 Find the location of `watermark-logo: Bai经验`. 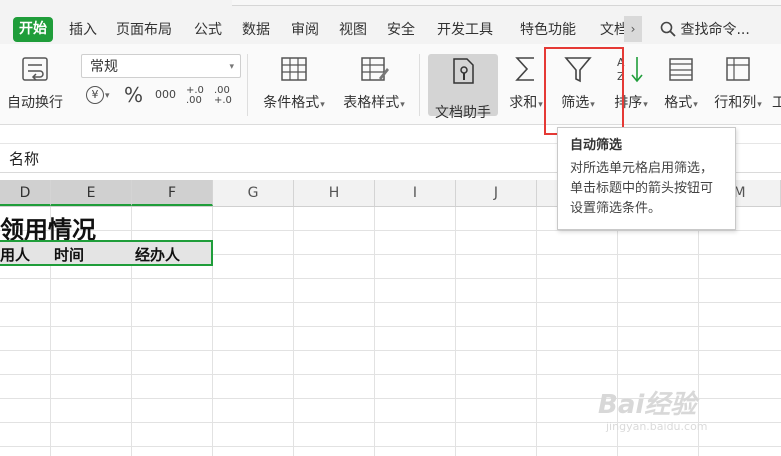

watermark-logo: Bai经验 is located at coordinates (647, 405).